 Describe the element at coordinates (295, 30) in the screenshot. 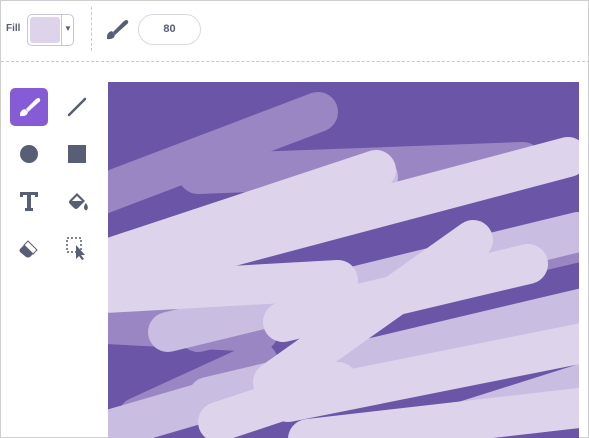

I see `paint-toolbar: Fill ▼ 80` at that location.